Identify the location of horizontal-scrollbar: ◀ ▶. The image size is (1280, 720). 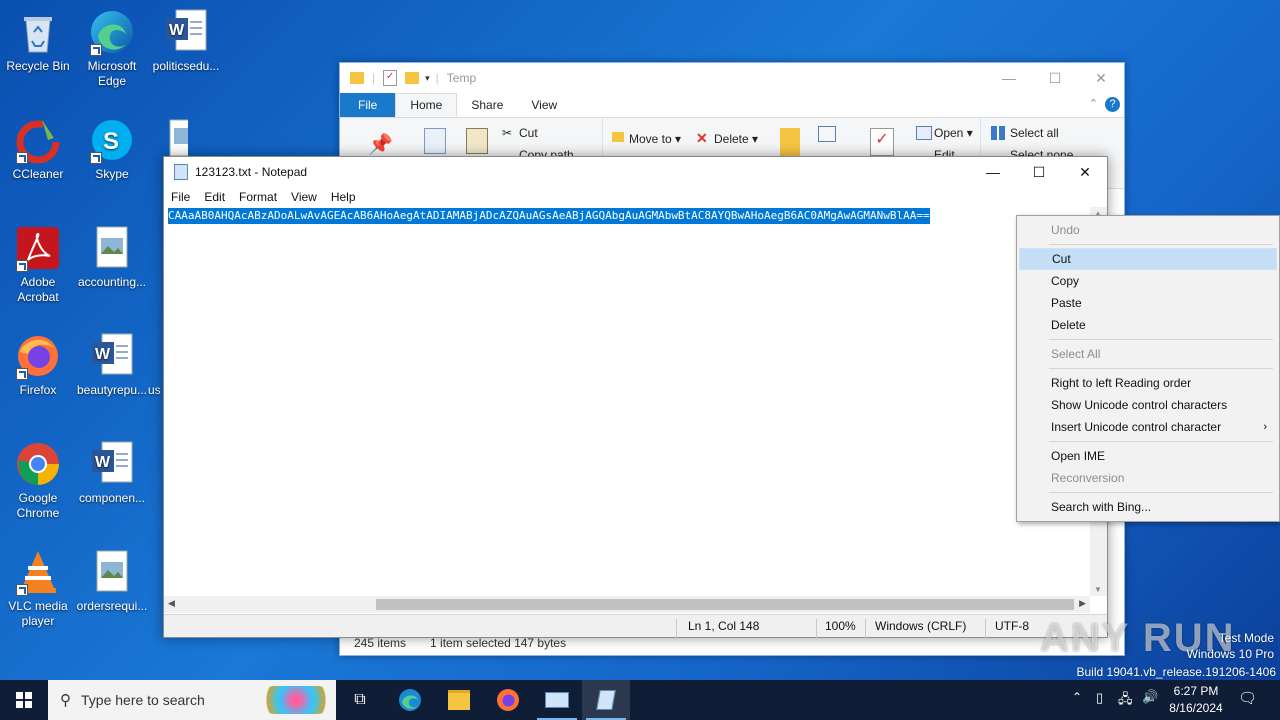
(627, 604).